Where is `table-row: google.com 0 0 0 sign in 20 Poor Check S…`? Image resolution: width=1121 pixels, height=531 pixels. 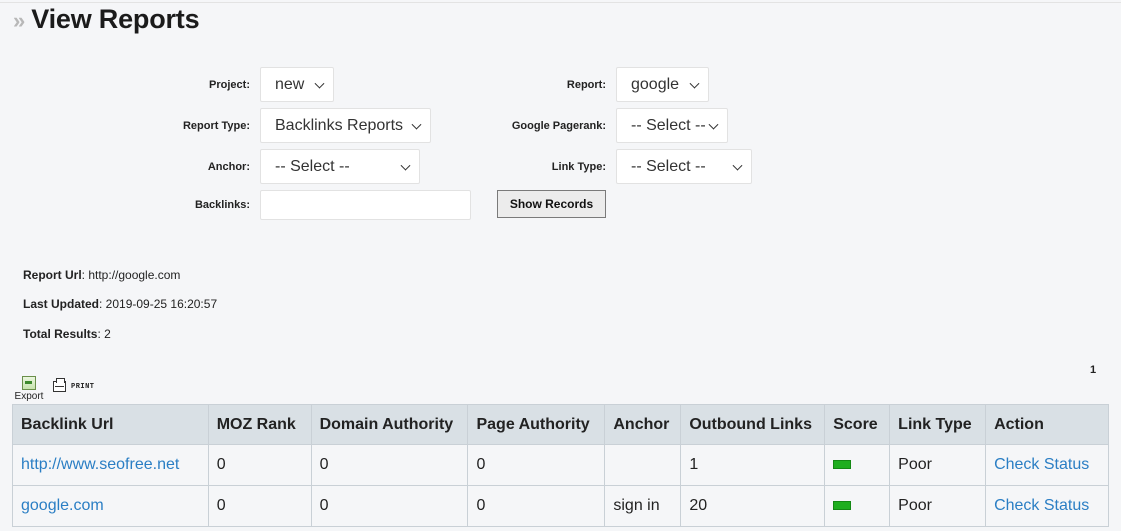
table-row: google.com 0 0 0 sign in 20 Poor Check S… is located at coordinates (560, 506).